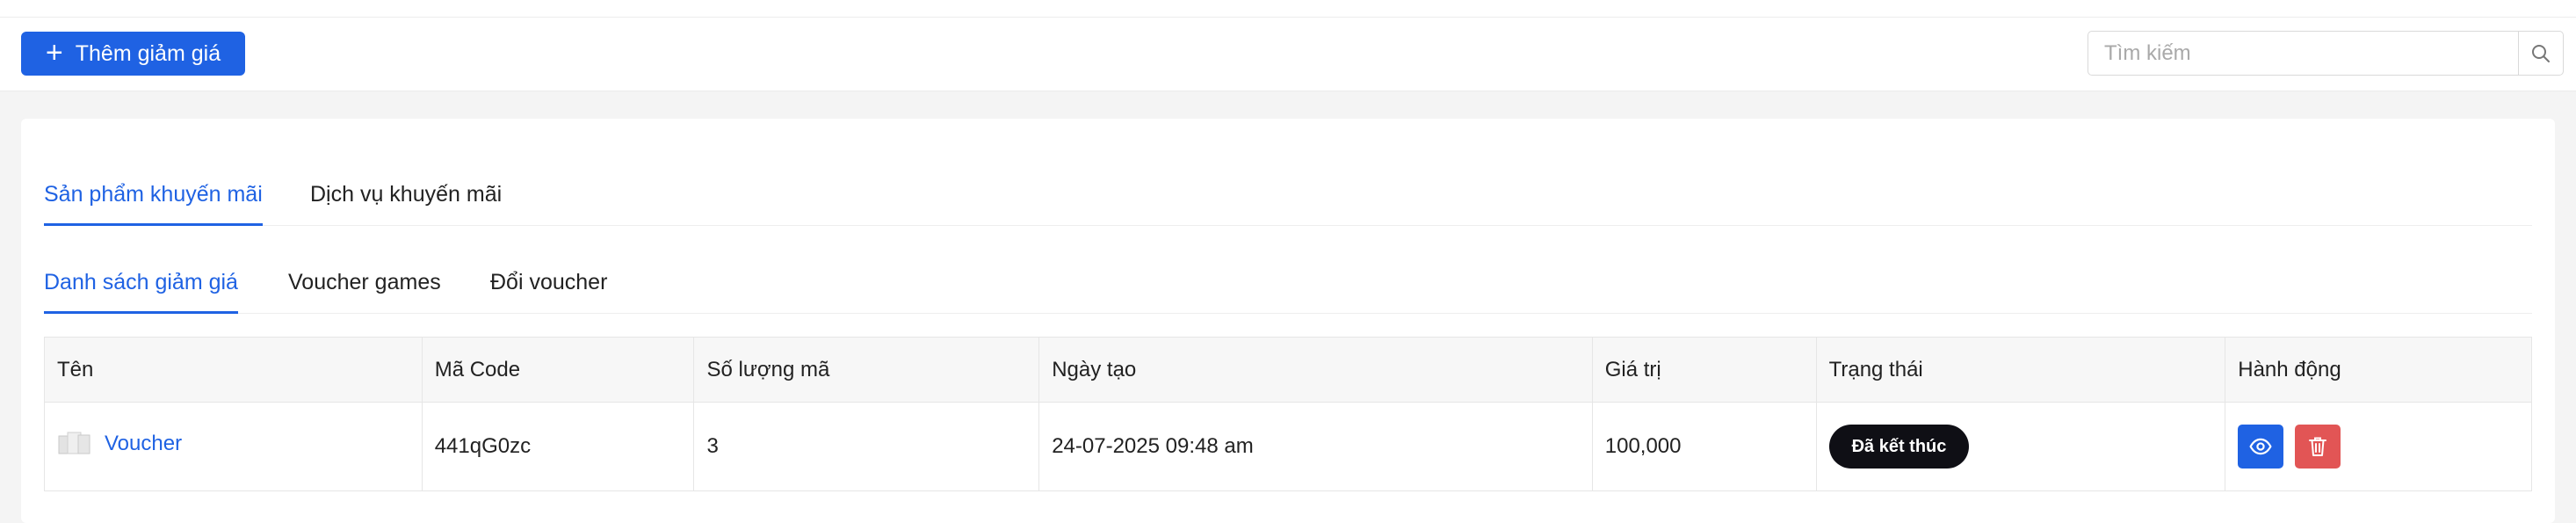  What do you see at coordinates (548, 288) in the screenshot?
I see `tab-exchange-voucher: Đổi voucher` at bounding box center [548, 288].